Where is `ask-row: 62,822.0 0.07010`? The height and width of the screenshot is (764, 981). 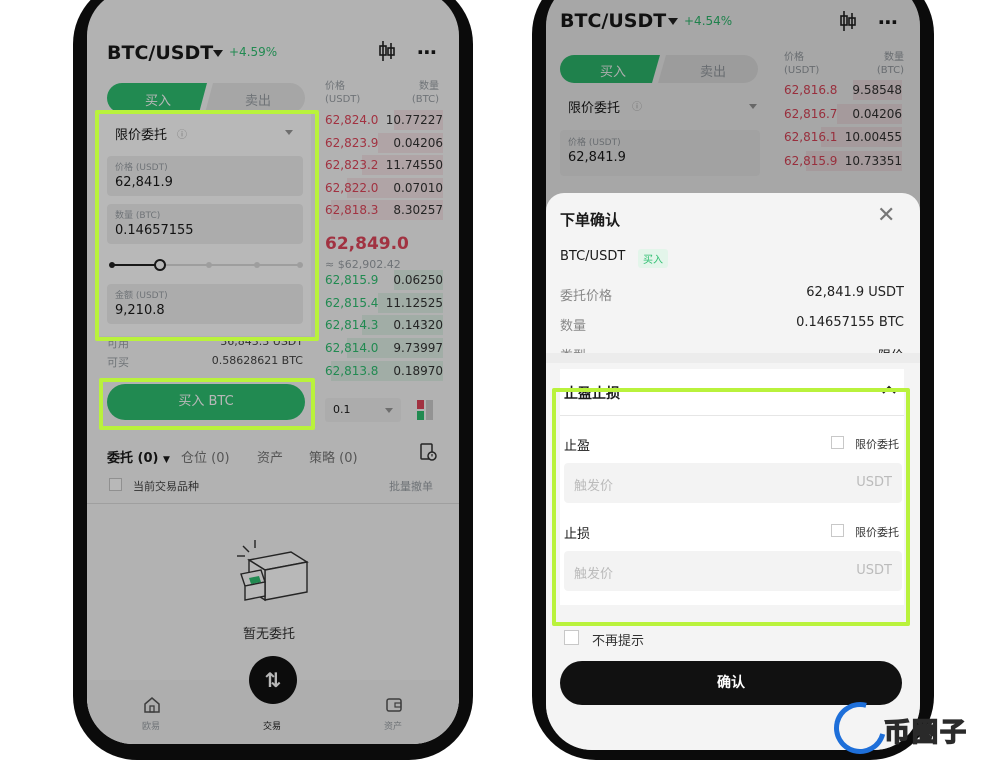
ask-row: 62,822.0 0.07010 is located at coordinates (382, 187).